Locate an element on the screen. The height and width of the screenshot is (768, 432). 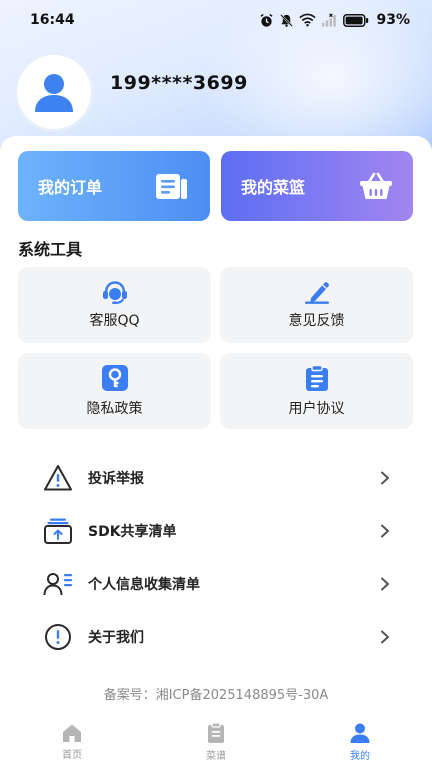
signal-icon is located at coordinates (329, 20).